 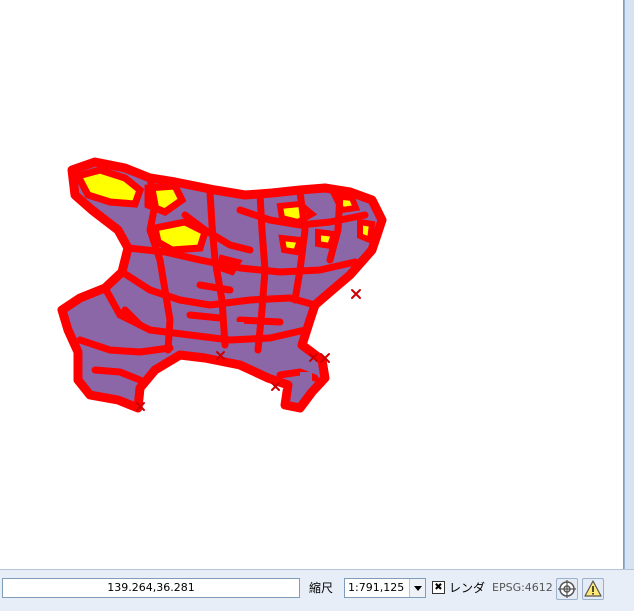 I want to click on scale-selector: 1:791,125, so click(x=385, y=588).